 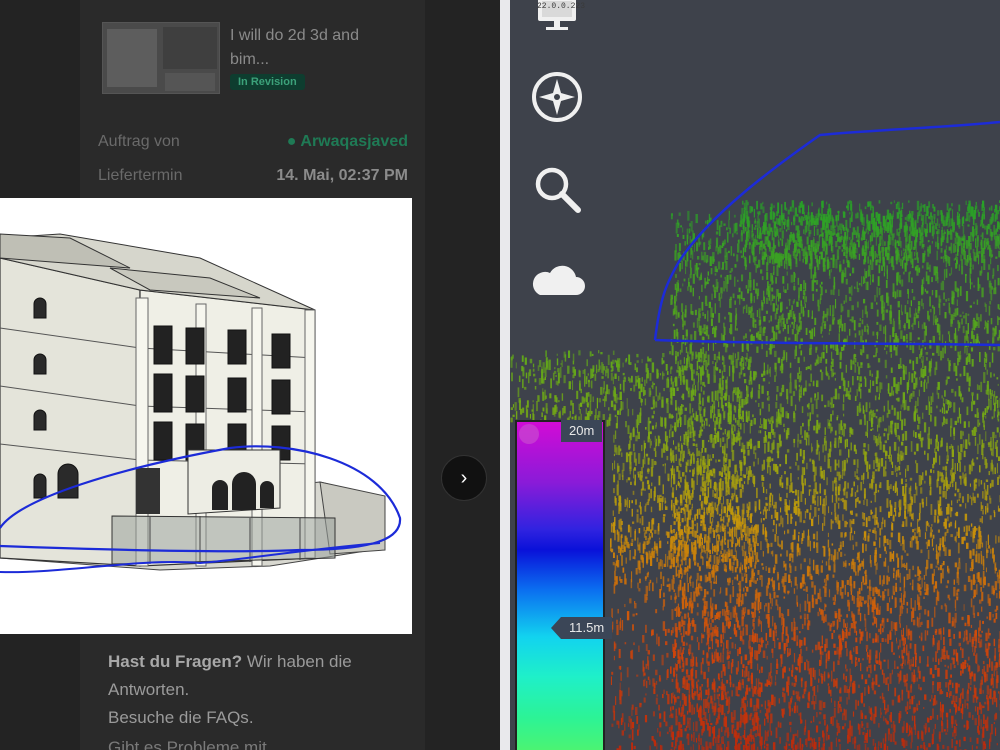 What do you see at coordinates (529, 434) in the screenshot?
I see `colorbar-handle` at bounding box center [529, 434].